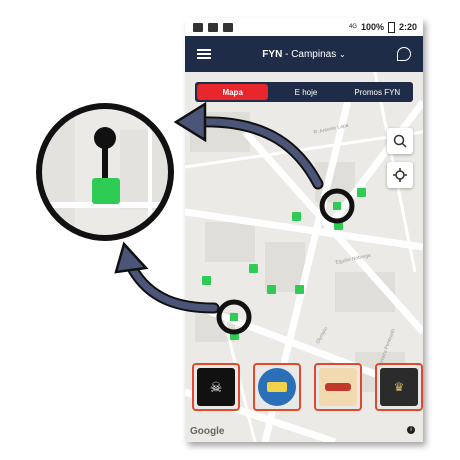 This screenshot has width=460, height=460. I want to click on arrow-top, so click(259, 153).